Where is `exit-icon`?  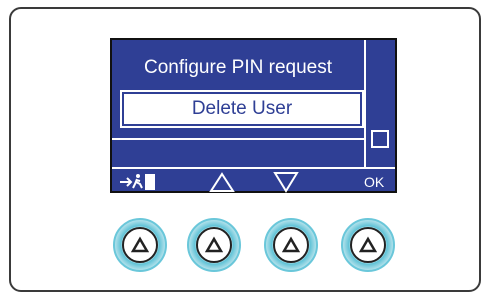
exit-icon is located at coordinates (141, 182).